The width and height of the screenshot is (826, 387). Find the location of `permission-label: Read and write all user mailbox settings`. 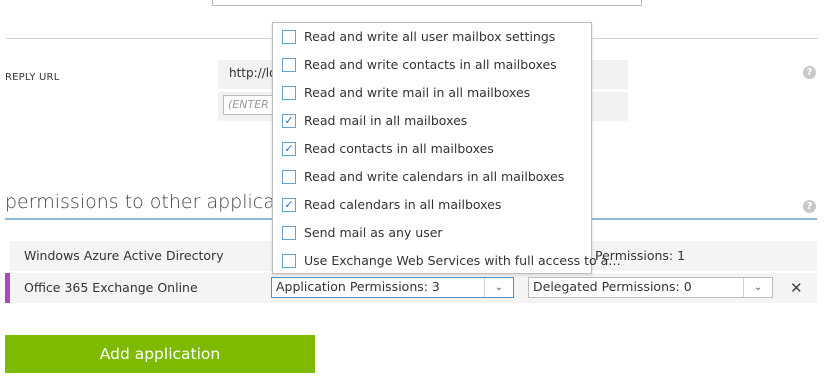

permission-label: Read and write all user mailbox settings is located at coordinates (430, 36).